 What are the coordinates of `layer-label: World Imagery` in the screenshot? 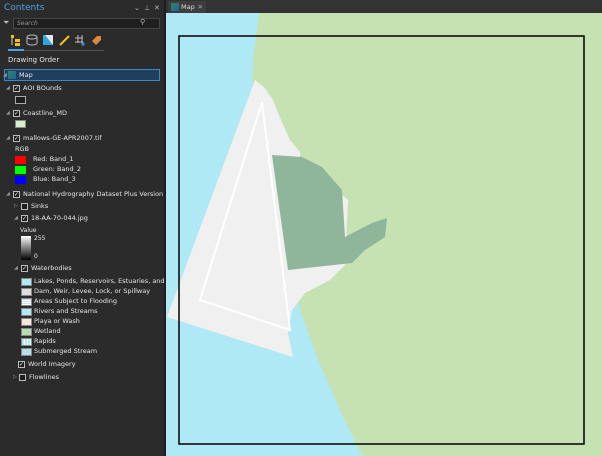 It's located at (52, 364).